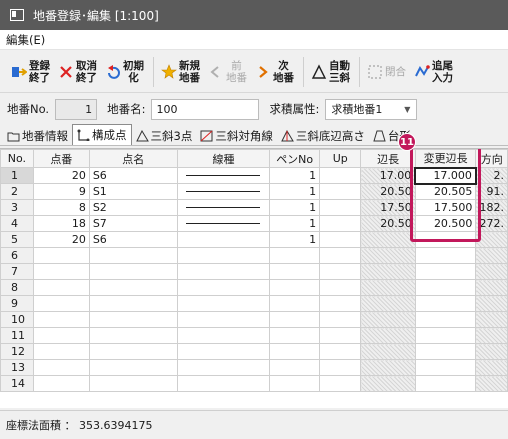  What do you see at coordinates (17, 191) in the screenshot?
I see `cell-no: 2` at bounding box center [17, 191].